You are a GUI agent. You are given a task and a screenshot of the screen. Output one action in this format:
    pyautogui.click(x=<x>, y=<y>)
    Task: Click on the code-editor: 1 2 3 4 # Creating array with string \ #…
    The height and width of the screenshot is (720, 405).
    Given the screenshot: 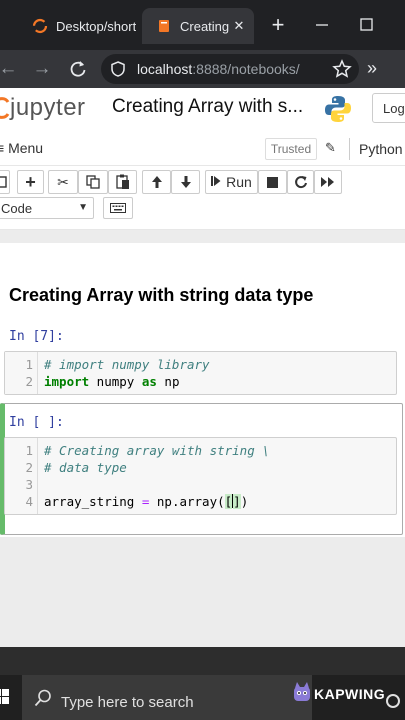 What is the action you would take?
    pyautogui.click(x=200, y=476)
    